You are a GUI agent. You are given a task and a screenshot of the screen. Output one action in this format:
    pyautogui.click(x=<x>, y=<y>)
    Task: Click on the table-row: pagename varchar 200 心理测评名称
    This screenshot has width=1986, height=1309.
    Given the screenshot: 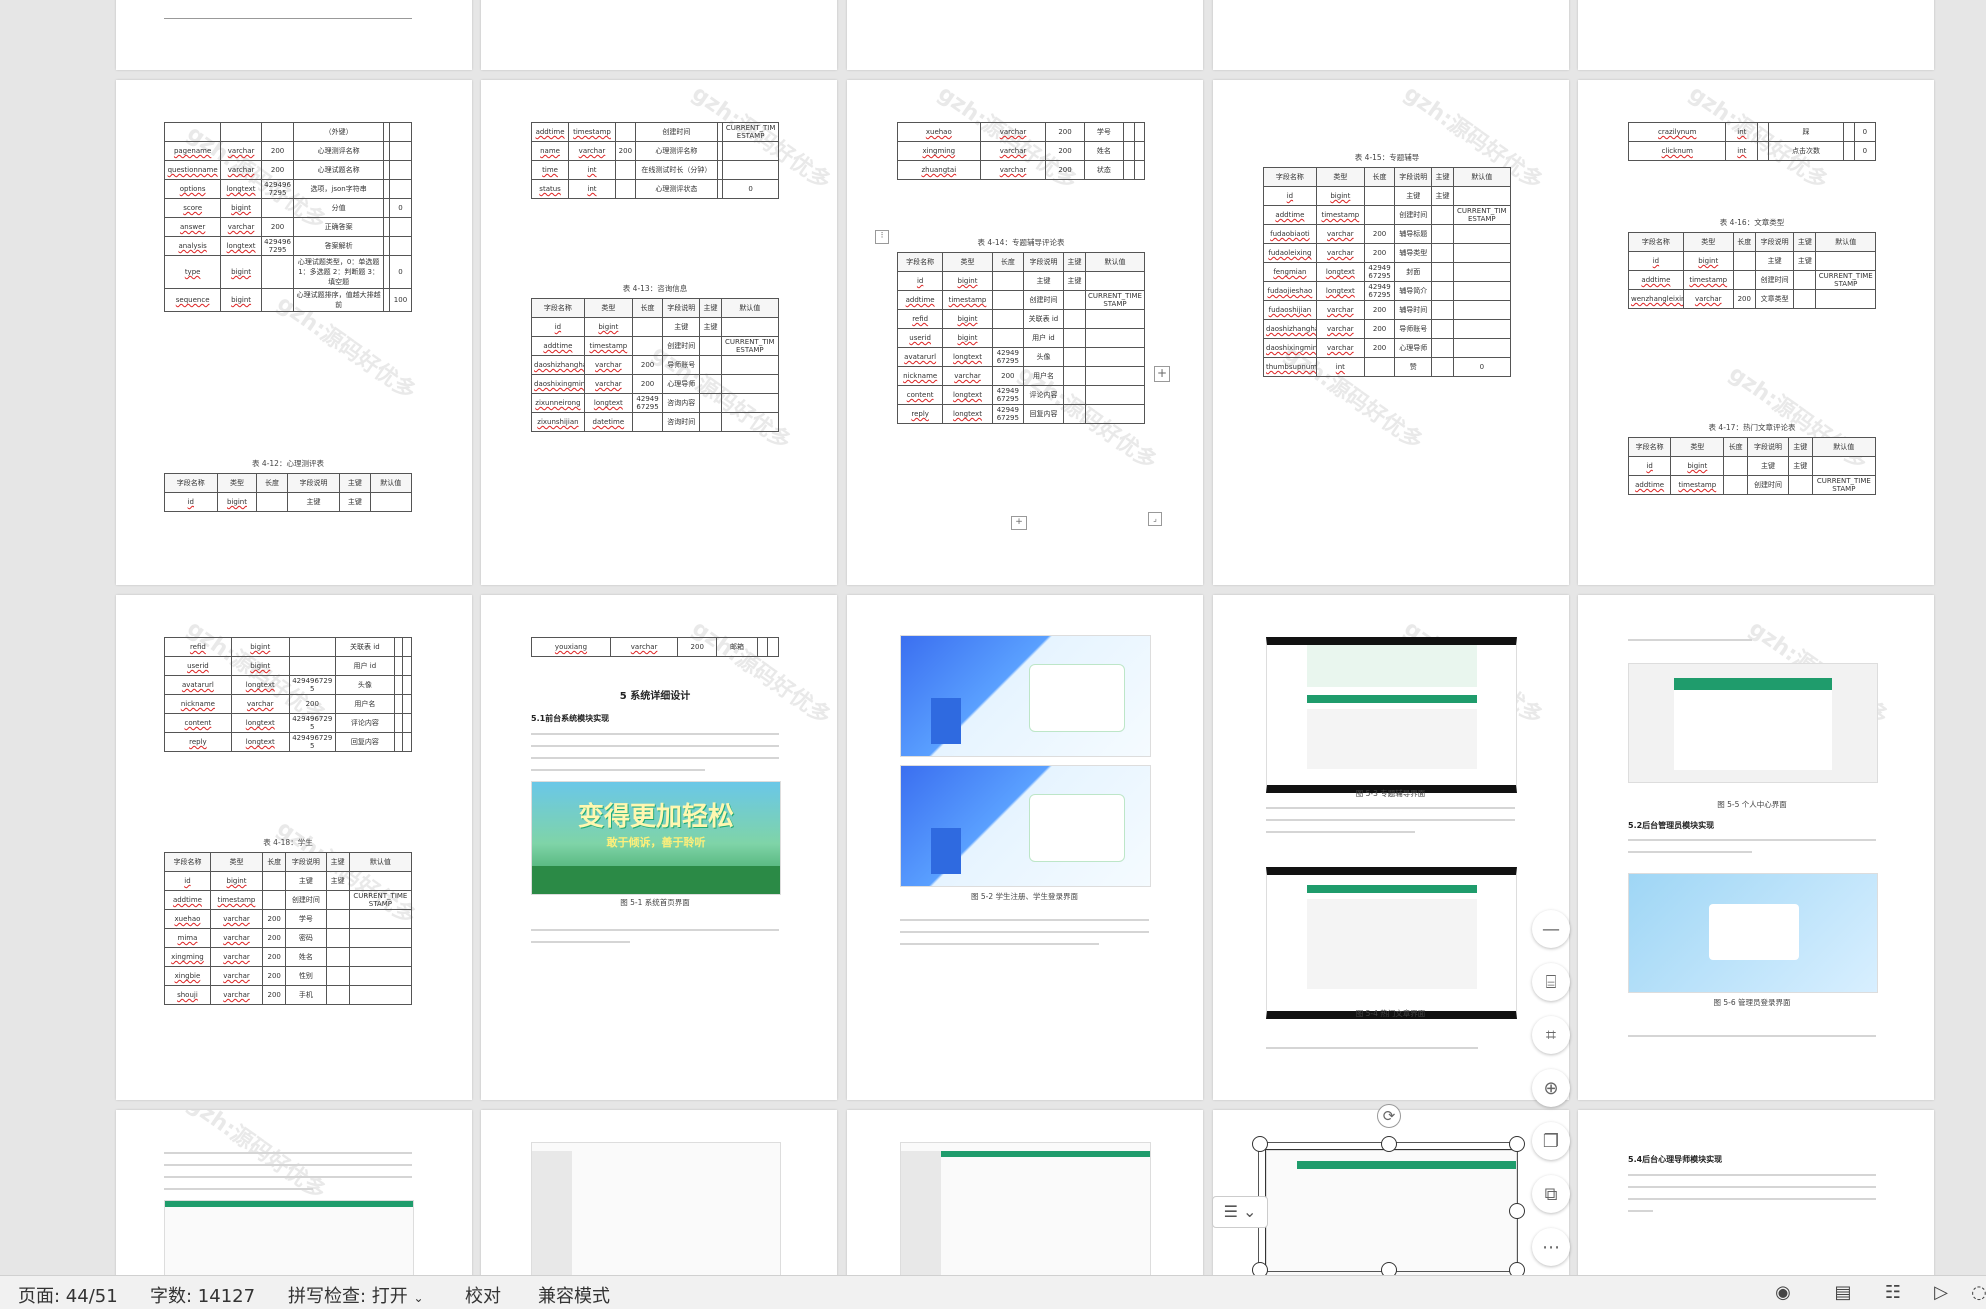 What is the action you would take?
    pyautogui.click(x=288, y=151)
    